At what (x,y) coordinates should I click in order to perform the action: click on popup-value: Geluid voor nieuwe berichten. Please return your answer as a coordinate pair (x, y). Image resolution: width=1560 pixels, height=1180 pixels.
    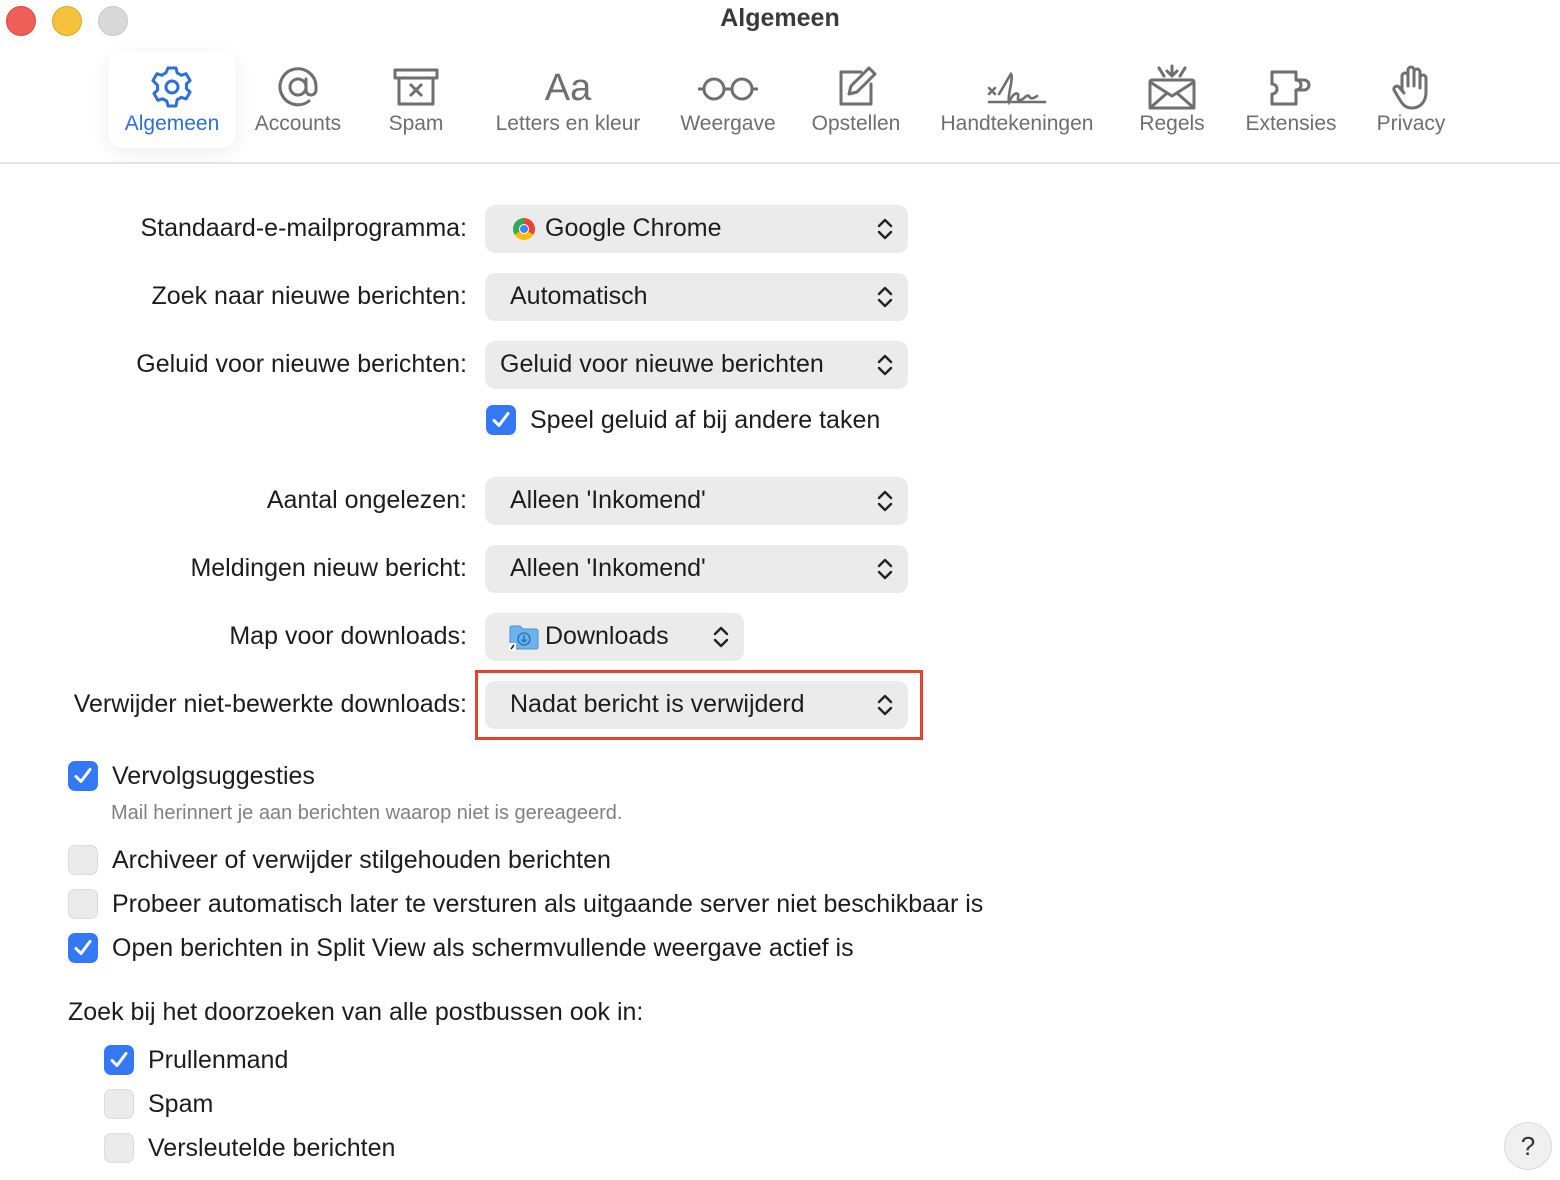
    Looking at the image, I should click on (662, 364).